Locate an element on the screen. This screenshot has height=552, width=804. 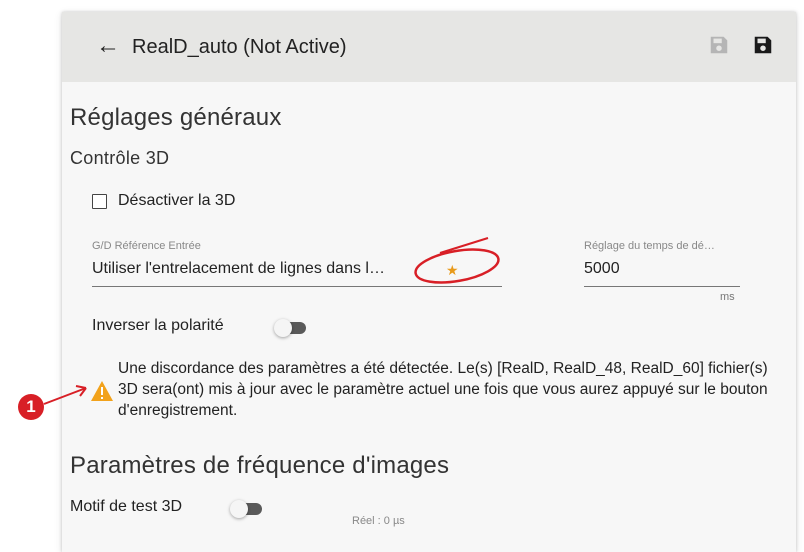
save-disabled-icon is located at coordinates (719, 45).